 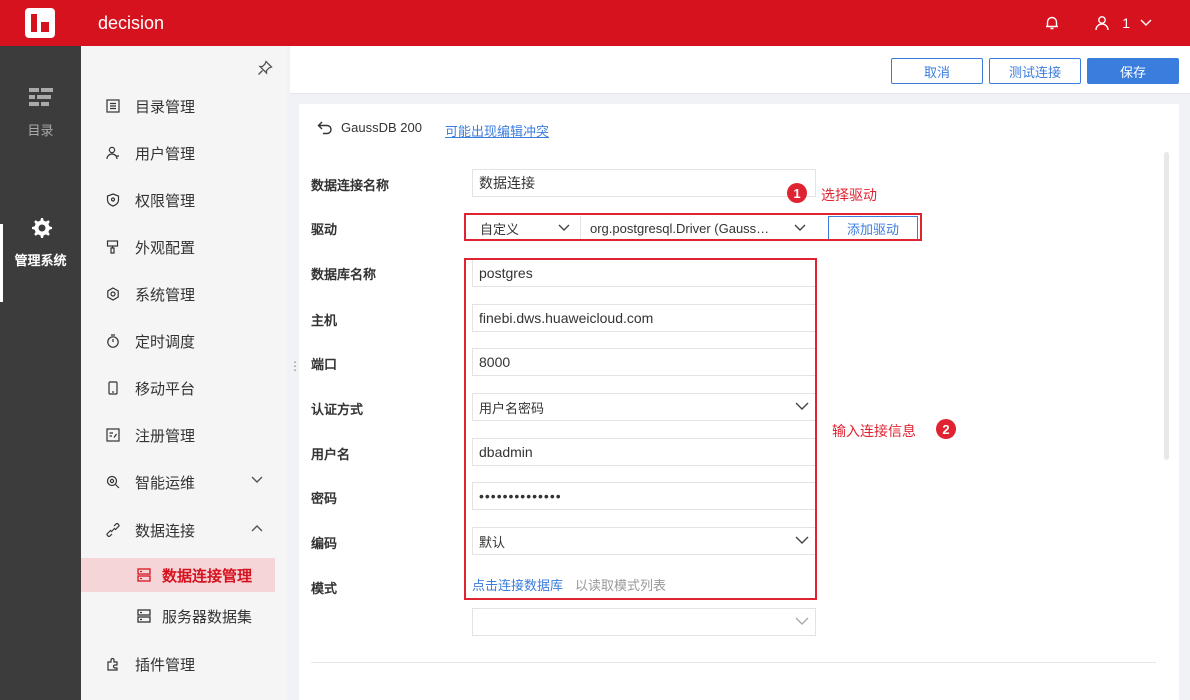 I want to click on mobile-icon, so click(x=113, y=388).